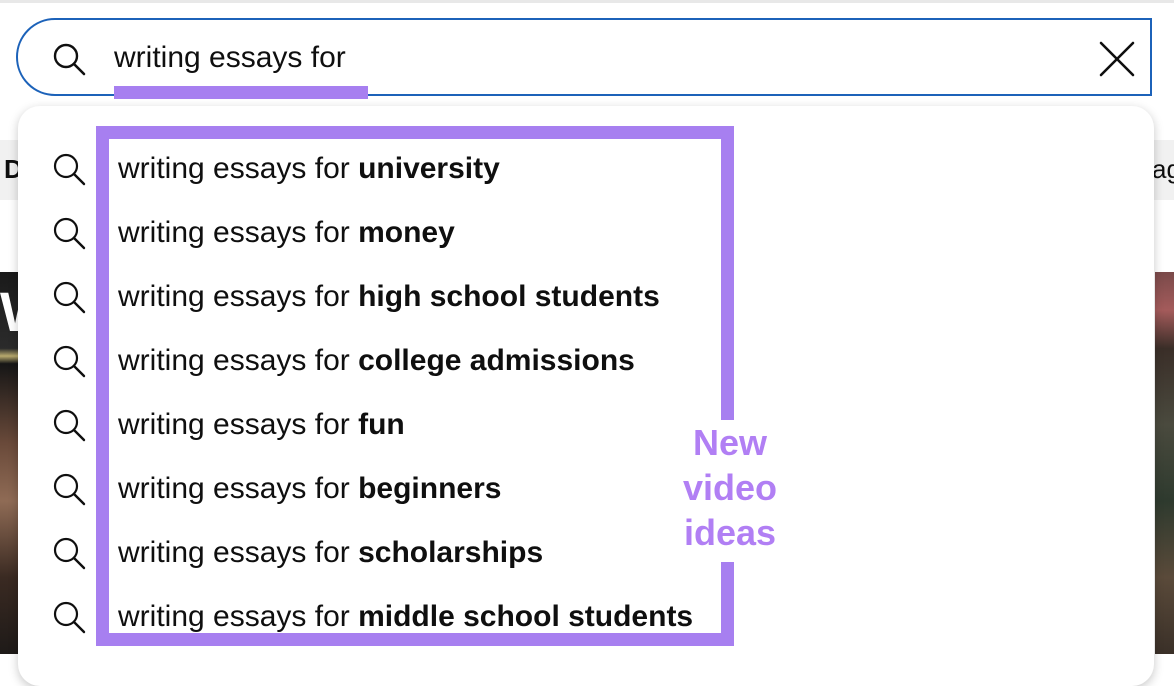  Describe the element at coordinates (586, 234) in the screenshot. I see `suggestion-item: writing essays for money` at that location.